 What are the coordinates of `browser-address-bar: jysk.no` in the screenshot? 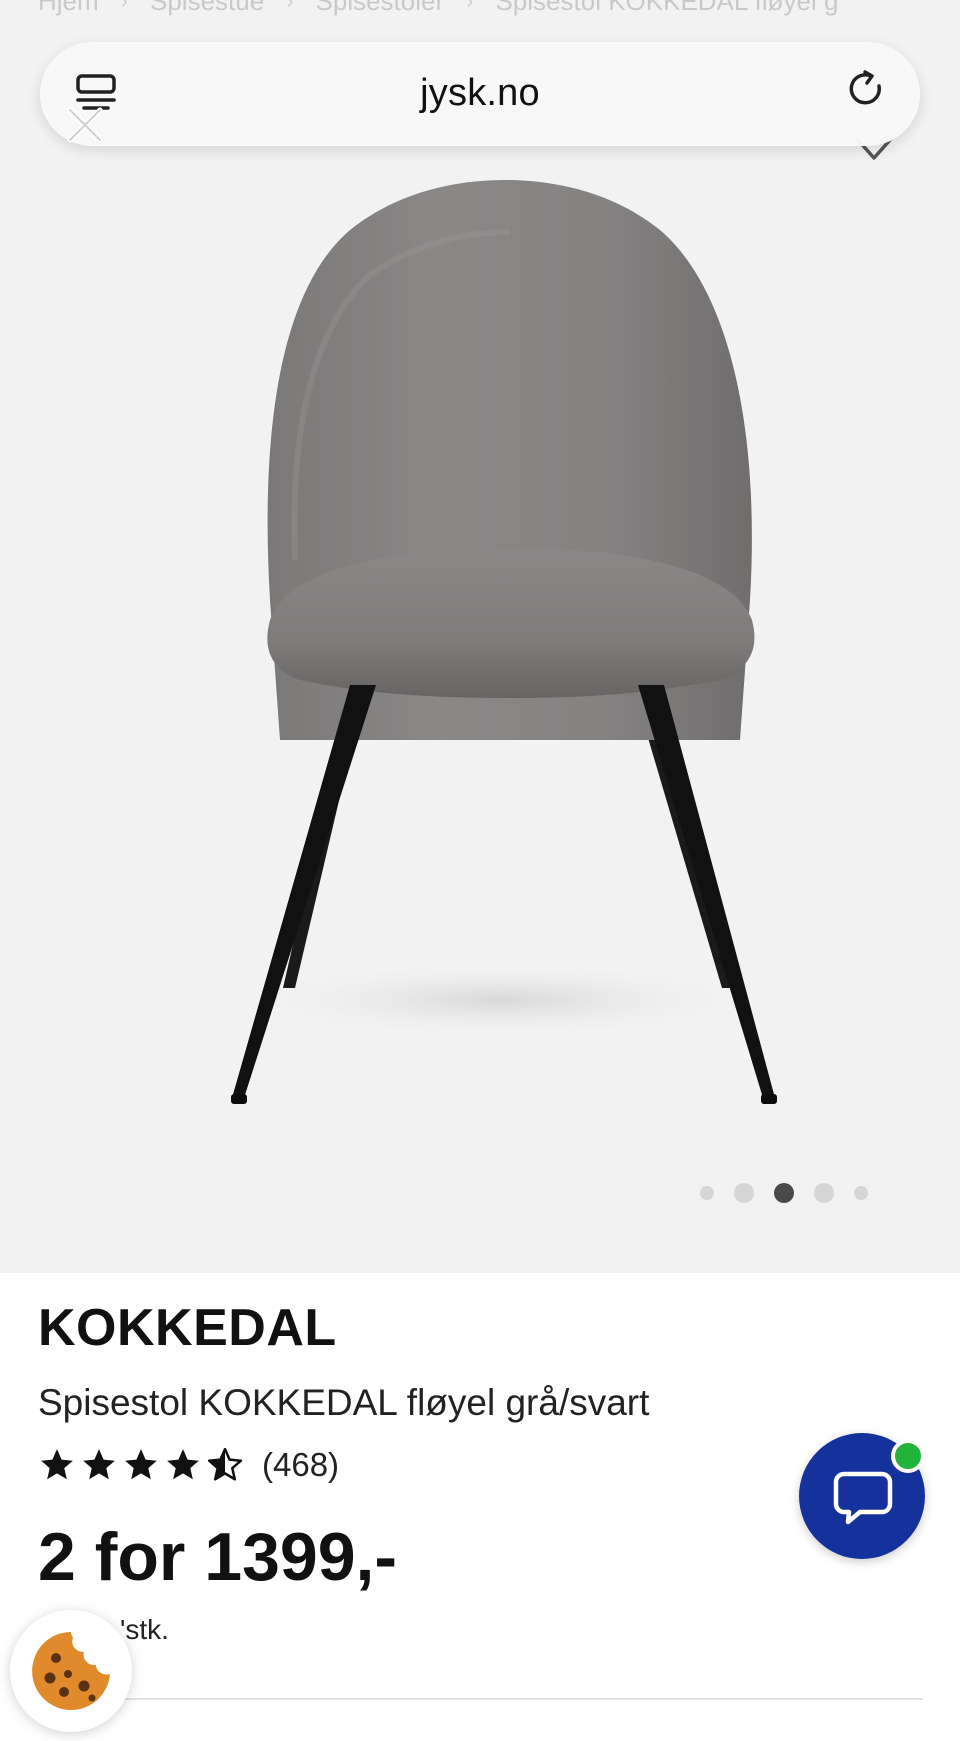 It's located at (480, 94).